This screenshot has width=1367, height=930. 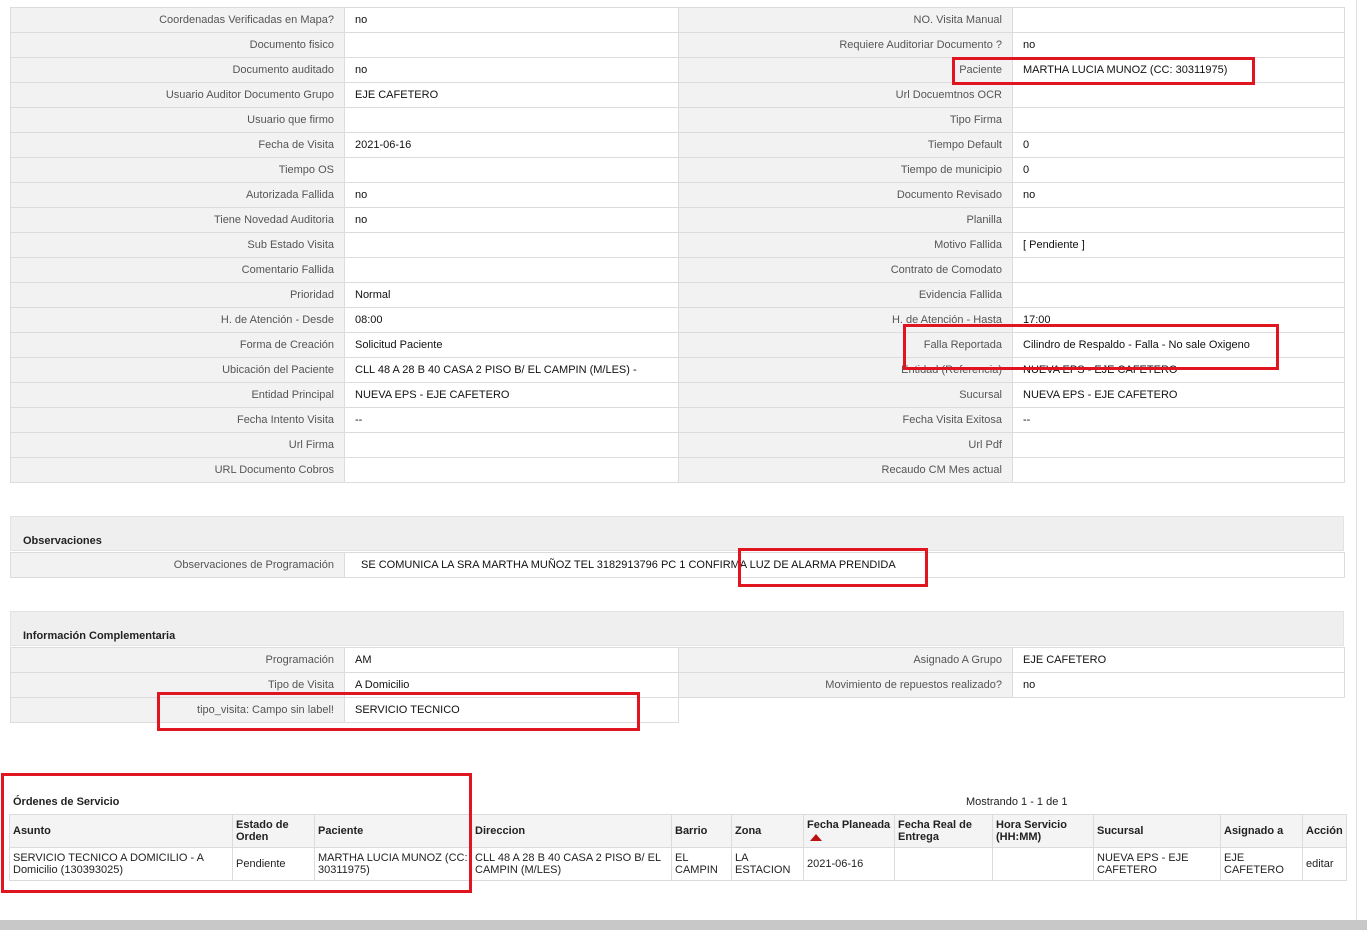 What do you see at coordinates (177, 445) in the screenshot?
I see `field-label: Url Firma` at bounding box center [177, 445].